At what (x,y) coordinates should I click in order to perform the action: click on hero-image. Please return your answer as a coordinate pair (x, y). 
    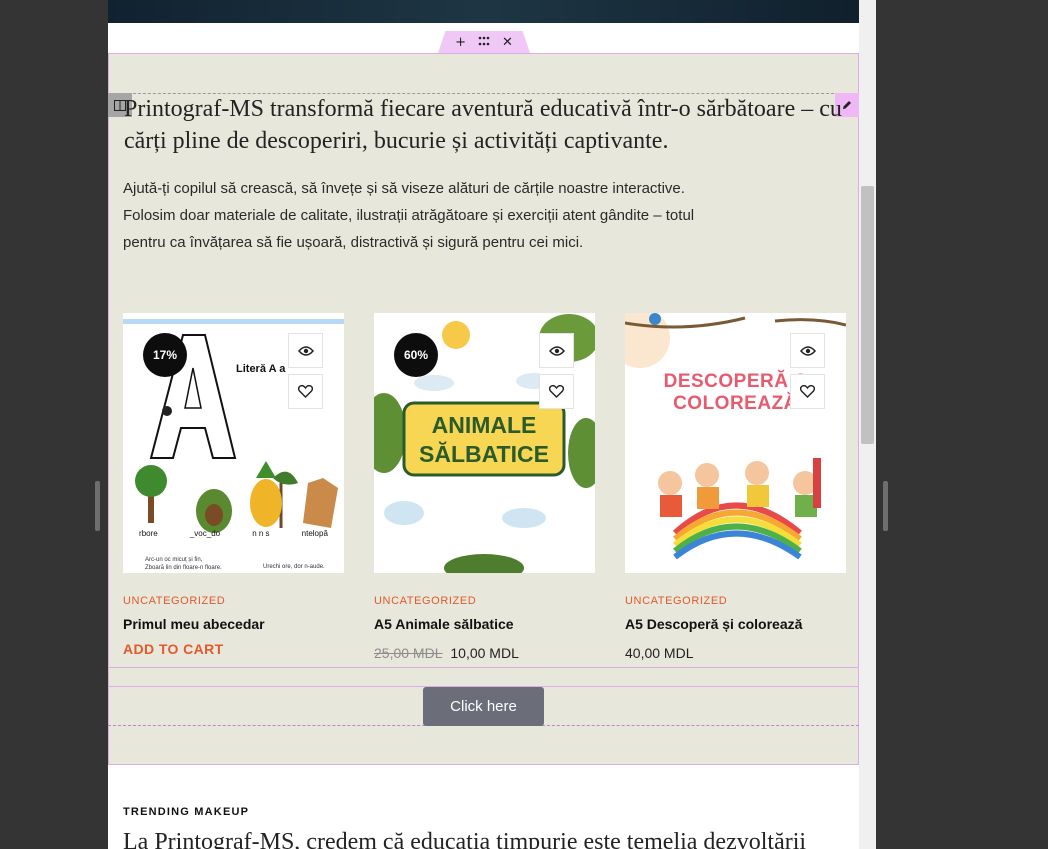
    Looking at the image, I should click on (483, 11).